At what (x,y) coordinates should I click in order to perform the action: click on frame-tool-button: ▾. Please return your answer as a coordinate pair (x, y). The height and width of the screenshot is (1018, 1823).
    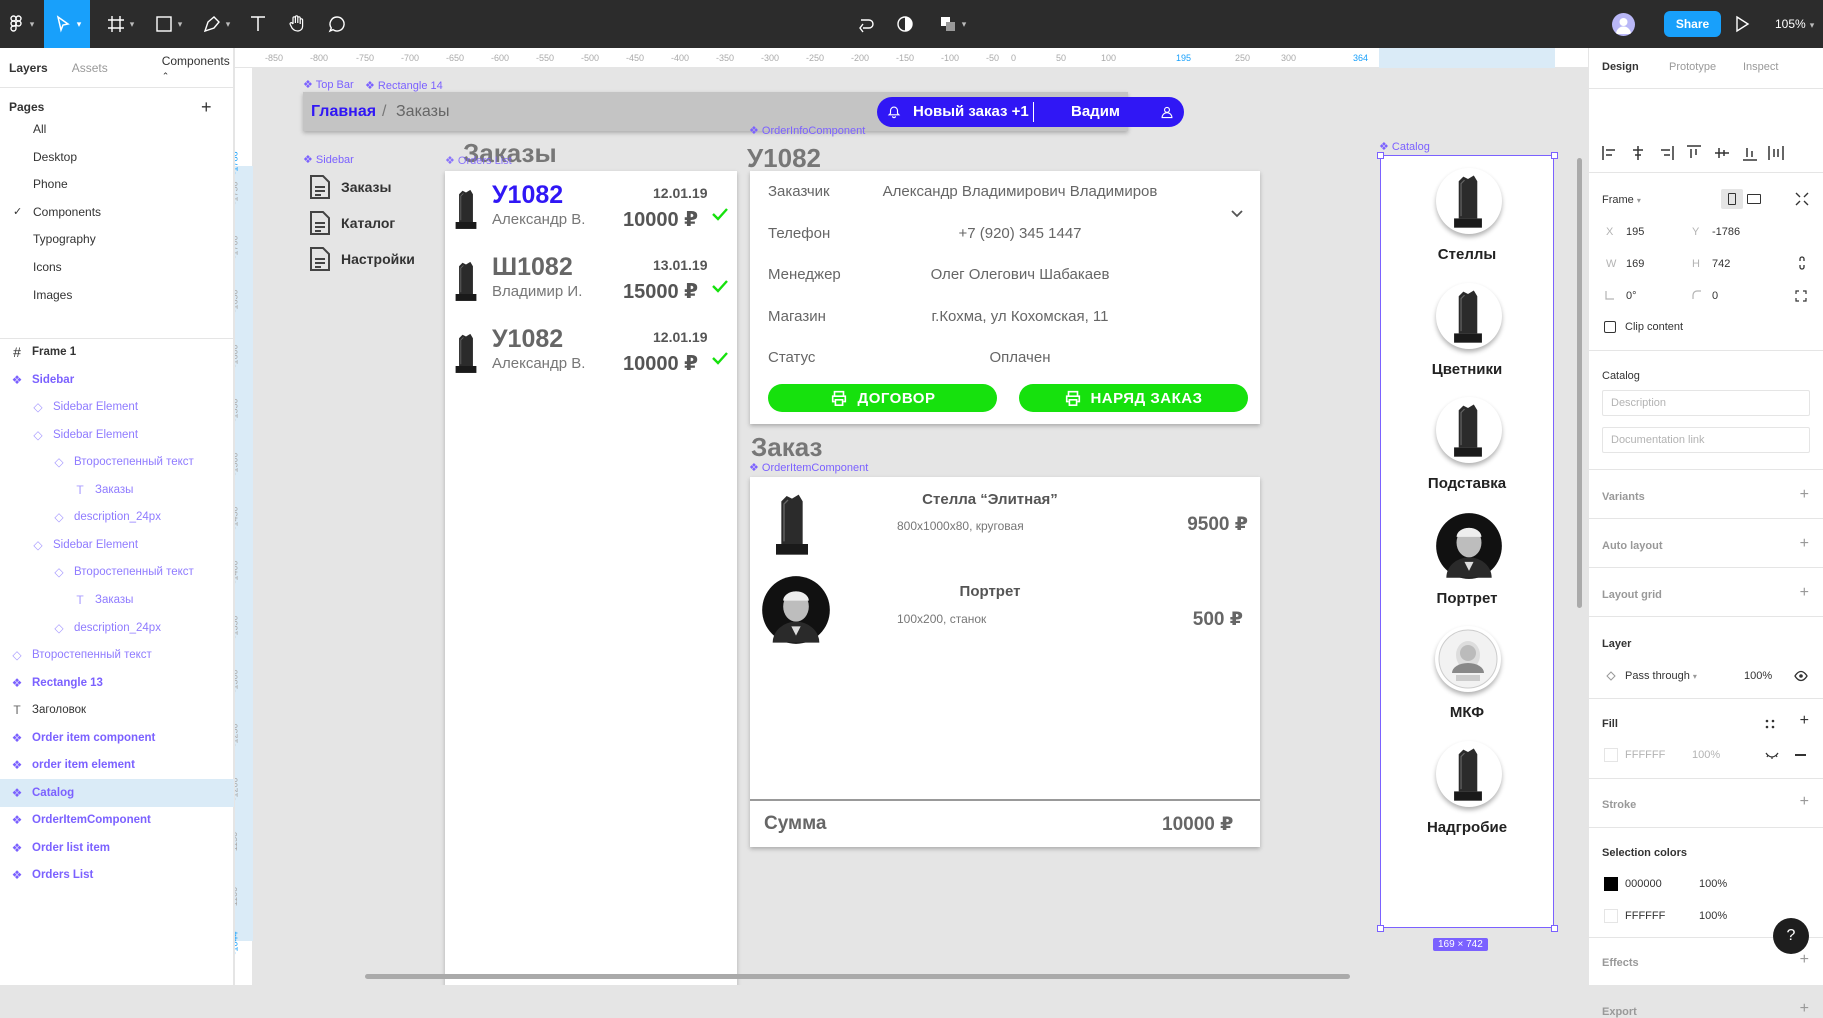
    Looking at the image, I should click on (120, 24).